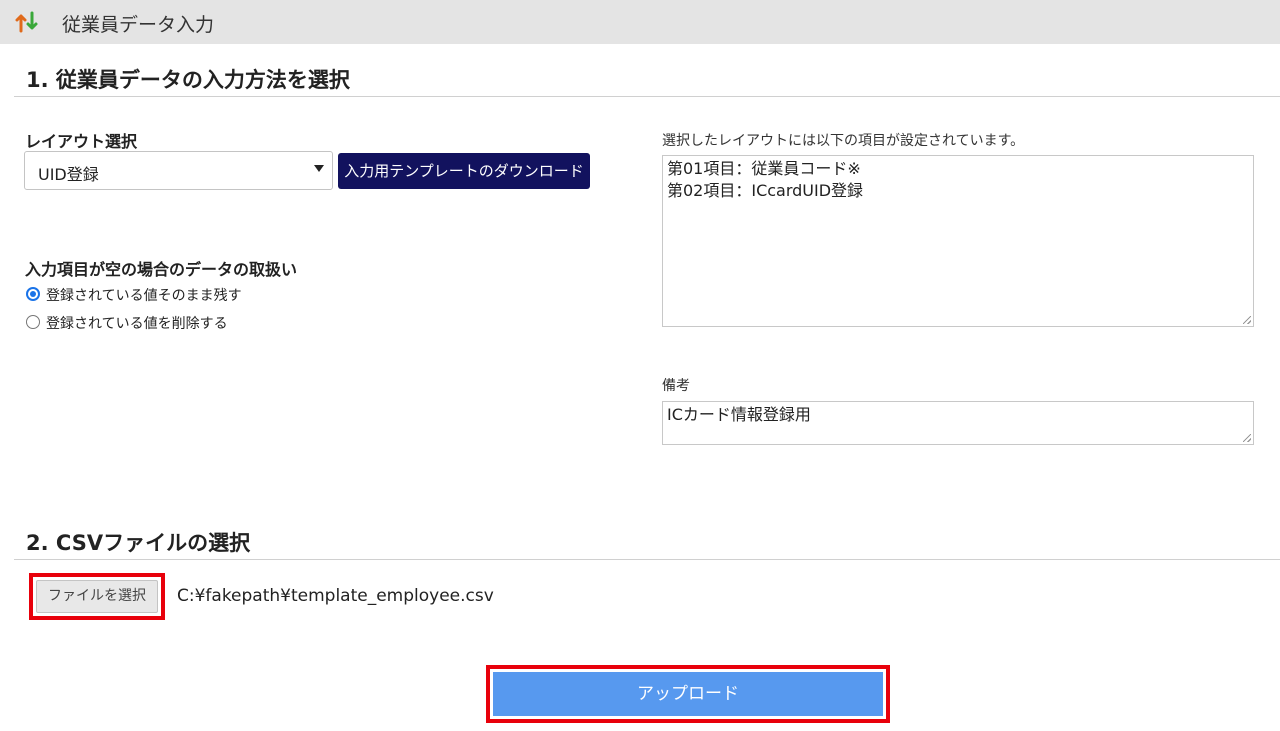 The height and width of the screenshot is (731, 1280). Describe the element at coordinates (843, 141) in the screenshot. I see `fields-description: 選択したレイアウトには以下の項目が設定されています。` at that location.